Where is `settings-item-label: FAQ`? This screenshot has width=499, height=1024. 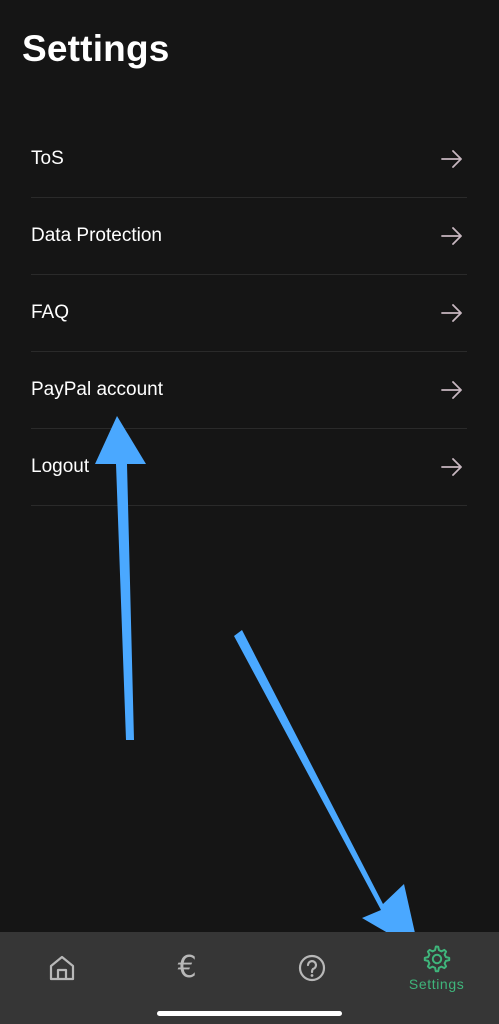 settings-item-label: FAQ is located at coordinates (50, 312).